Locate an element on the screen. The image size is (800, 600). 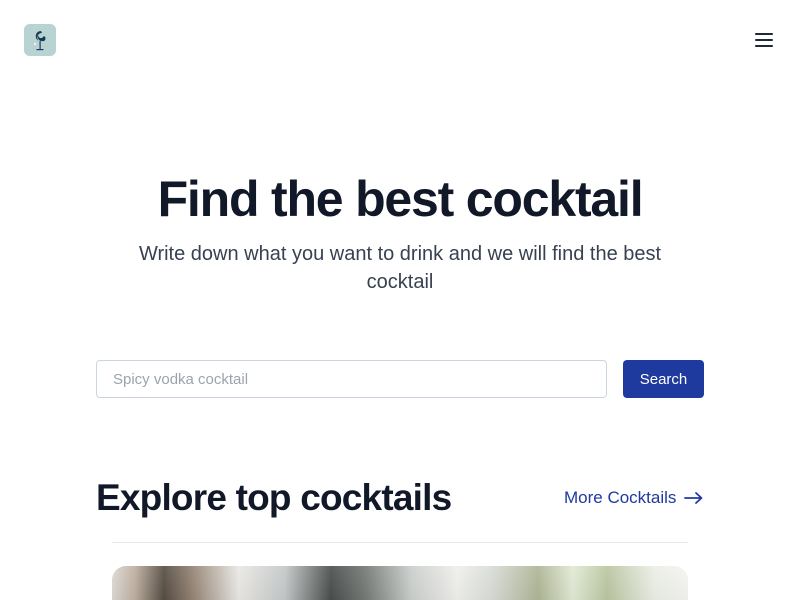
cocktail-card-image is located at coordinates (400, 583).